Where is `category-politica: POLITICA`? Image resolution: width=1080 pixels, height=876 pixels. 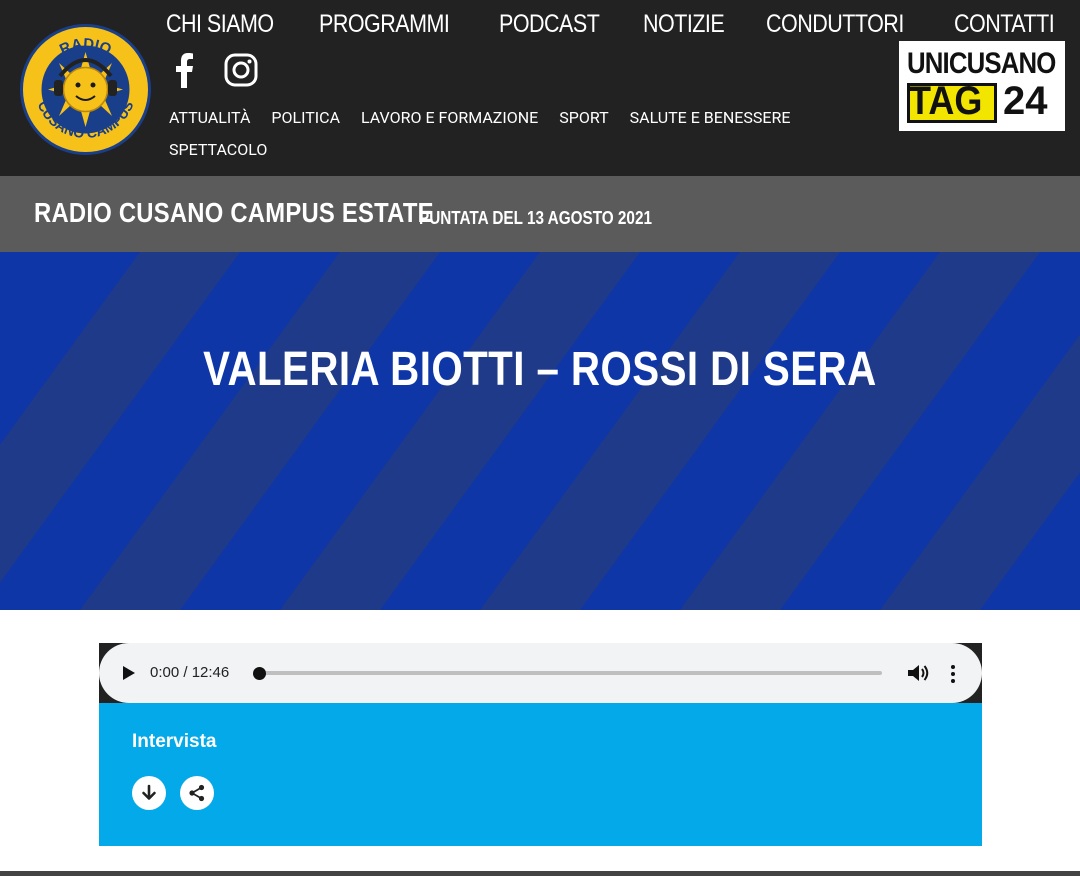 category-politica: POLITICA is located at coordinates (305, 118).